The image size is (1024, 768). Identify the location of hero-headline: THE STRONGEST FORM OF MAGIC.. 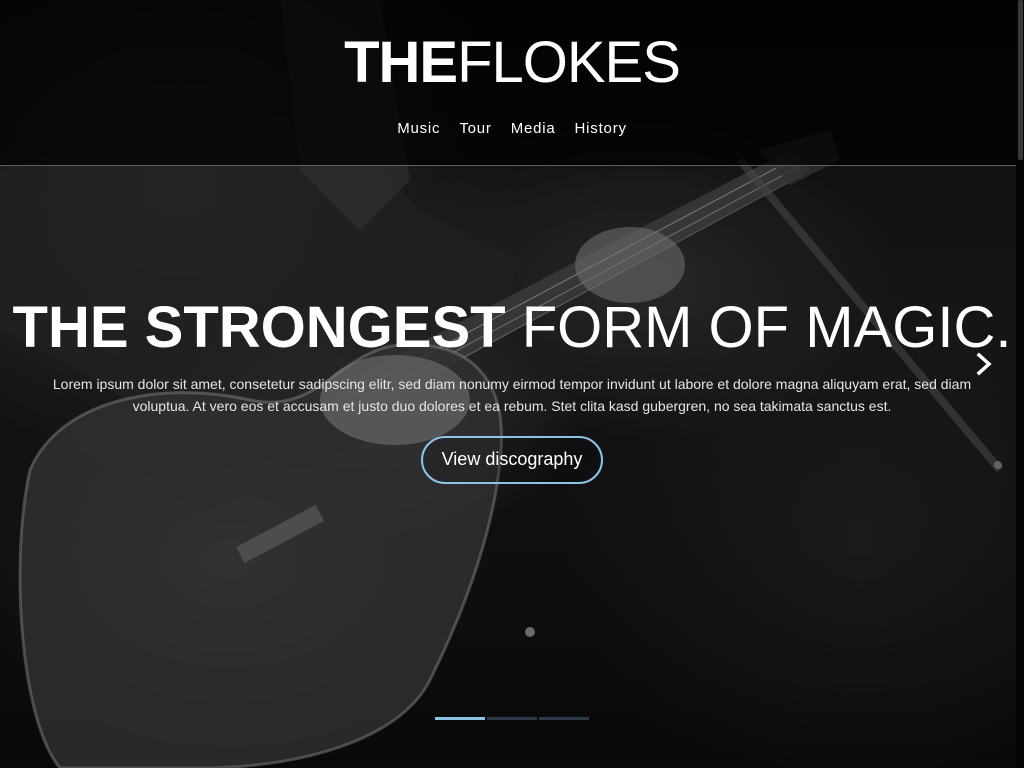
(512, 328).